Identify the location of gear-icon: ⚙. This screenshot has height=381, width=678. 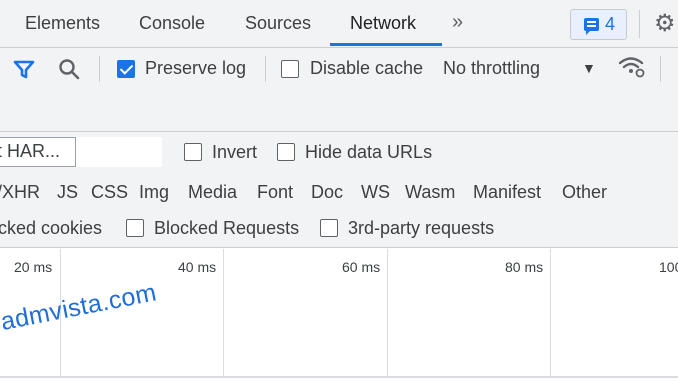
(666, 24).